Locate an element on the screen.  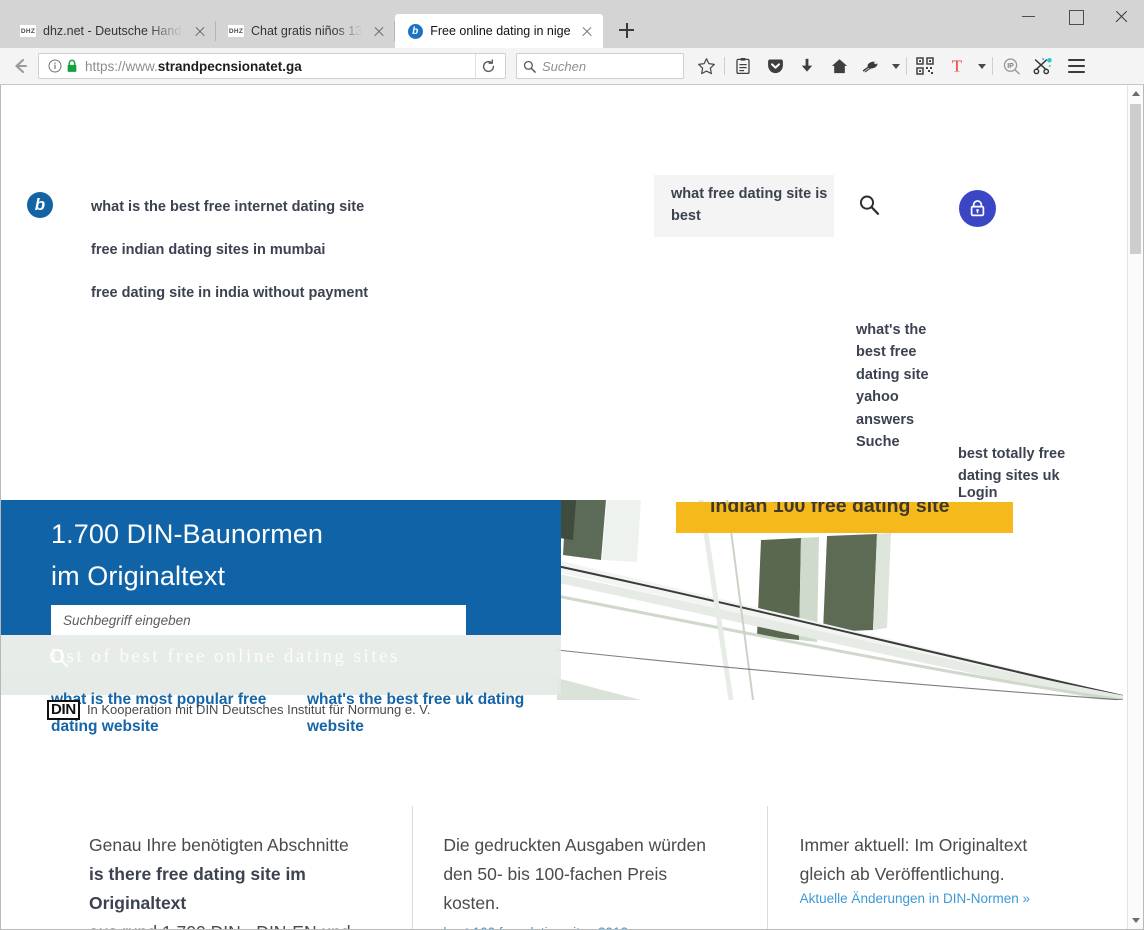
login-lock-button is located at coordinates (977, 208).